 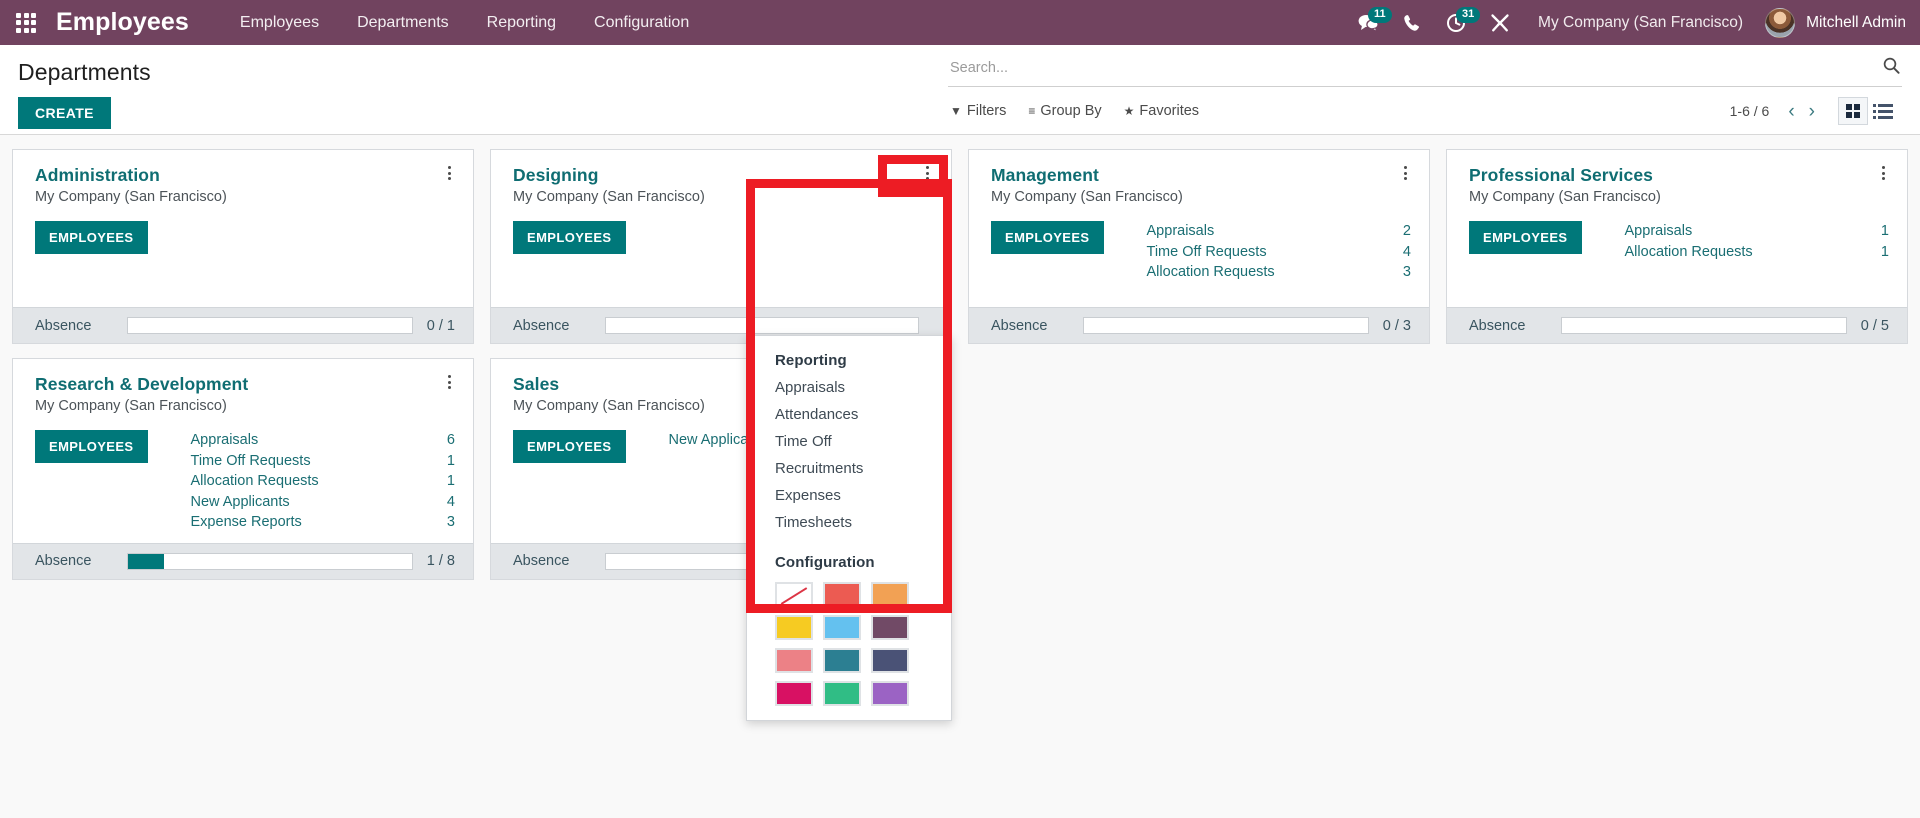 I want to click on color-swatch-salmon, so click(x=794, y=660).